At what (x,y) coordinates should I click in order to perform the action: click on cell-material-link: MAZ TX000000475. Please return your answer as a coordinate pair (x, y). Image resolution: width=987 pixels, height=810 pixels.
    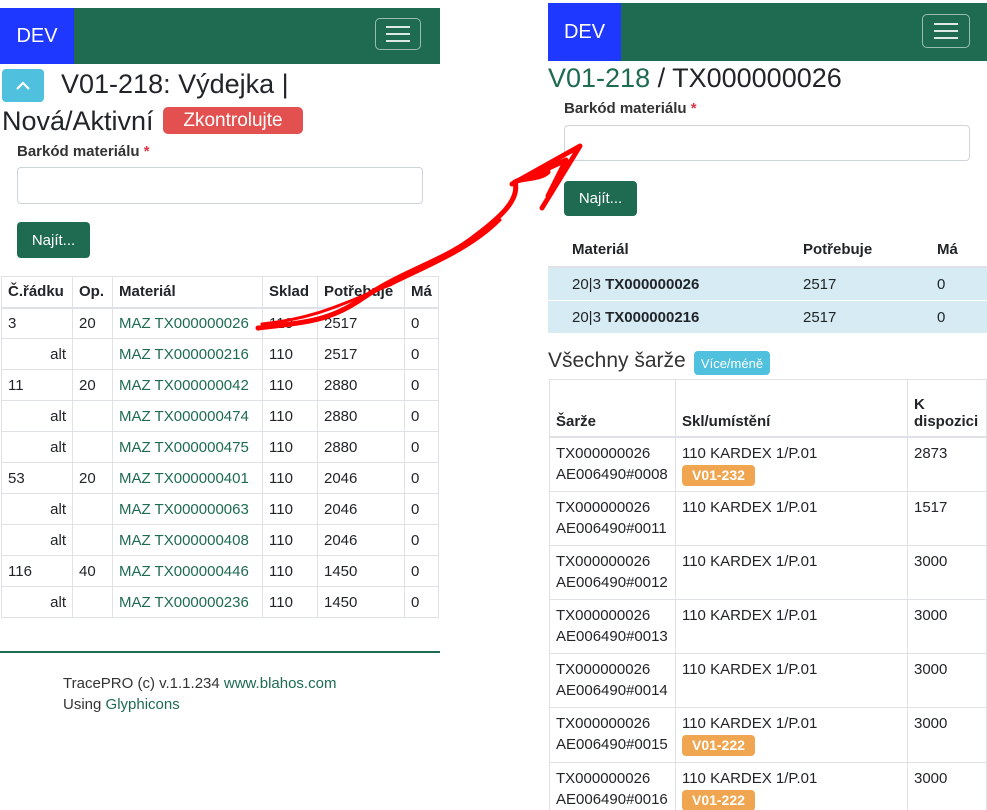
    Looking at the image, I should click on (187, 447).